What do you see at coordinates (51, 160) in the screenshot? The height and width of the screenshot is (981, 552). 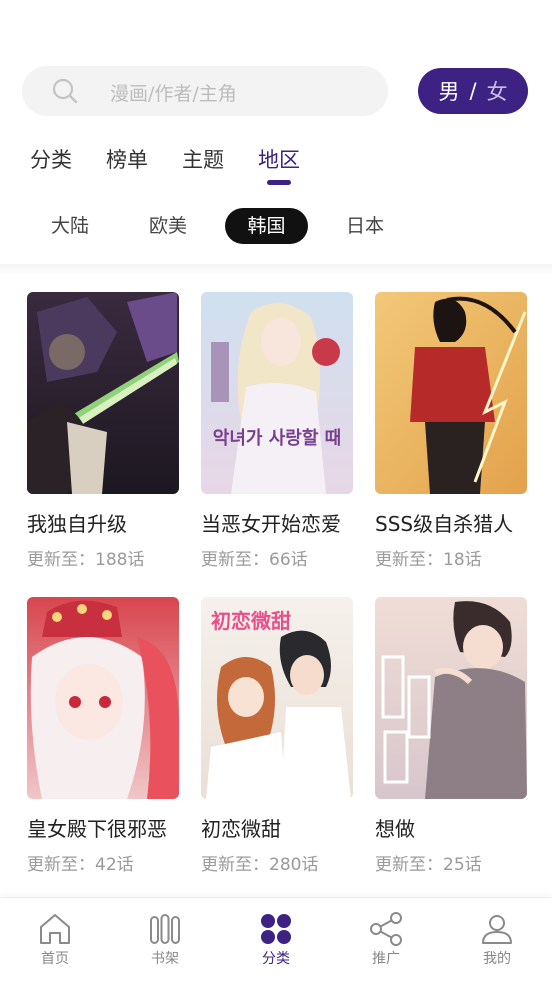 I see `tab-label: 分类` at bounding box center [51, 160].